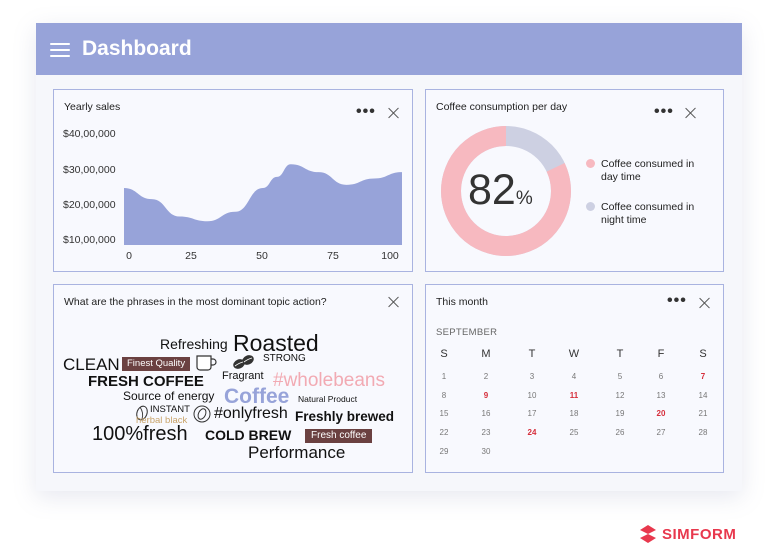  Describe the element at coordinates (89, 205) in the screenshot. I see `y-tick-label: $20,00,000` at that location.